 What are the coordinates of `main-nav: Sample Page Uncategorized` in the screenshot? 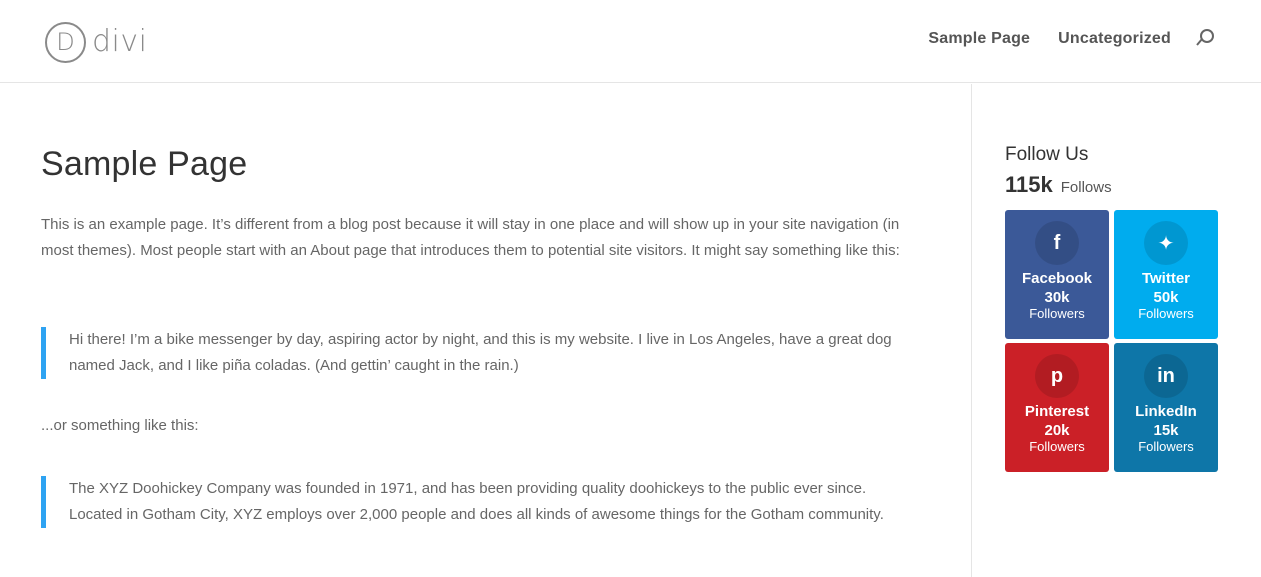 It's located at (1072, 39).